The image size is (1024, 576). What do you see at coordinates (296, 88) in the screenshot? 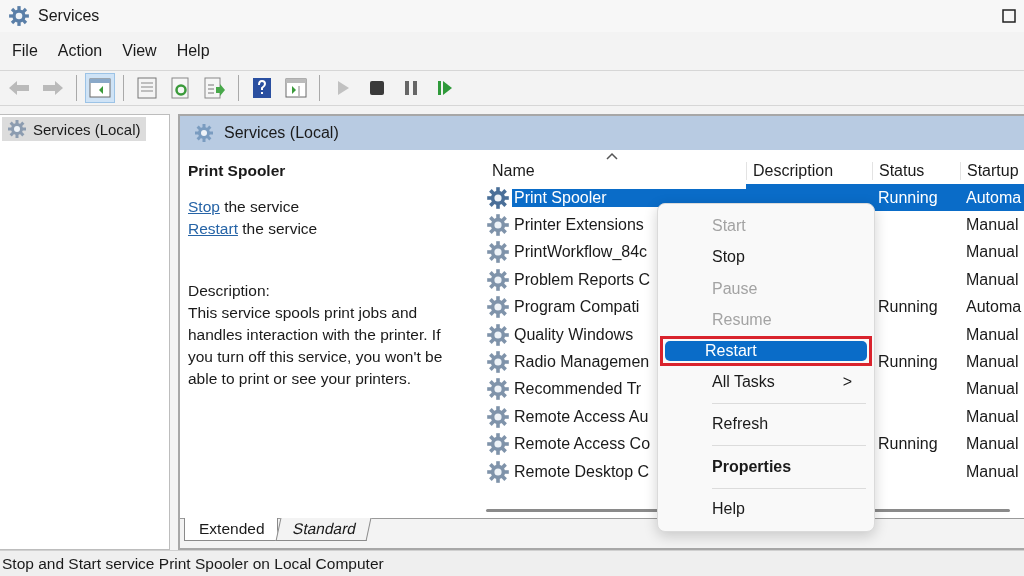
I see `action-pane-icon` at bounding box center [296, 88].